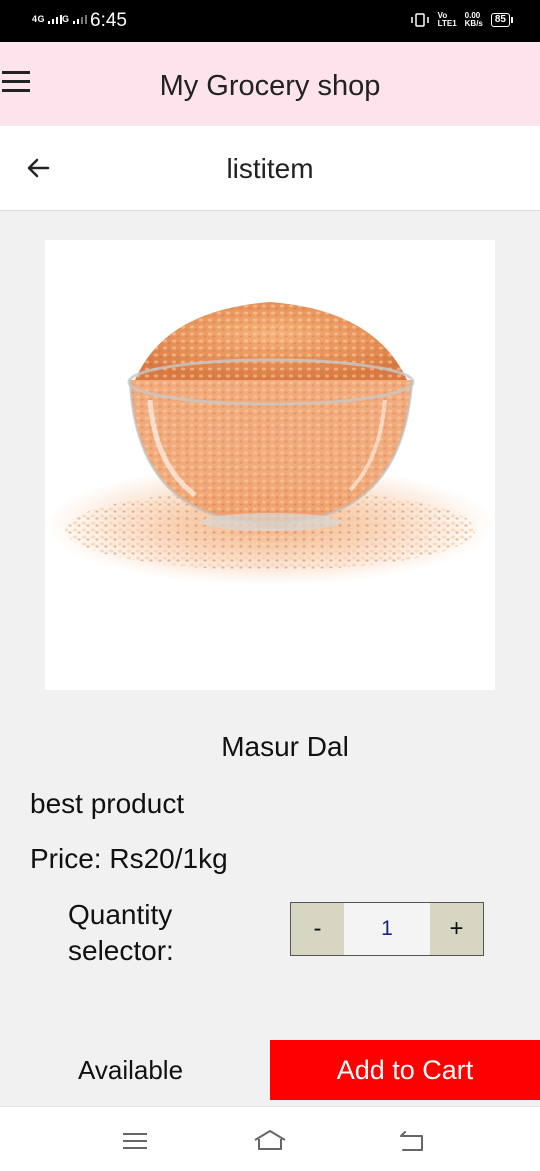 This screenshot has width=540, height=1171. I want to click on system-nav-bar, so click(270, 1138).